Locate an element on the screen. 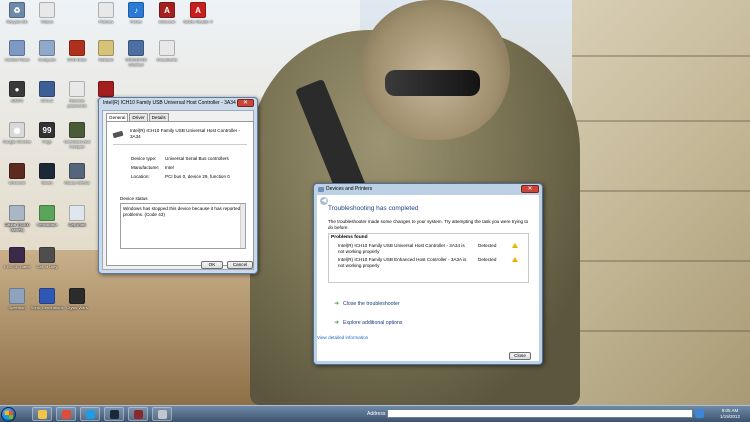  desktop-icon: Unknown is located at coordinates (17, 174).